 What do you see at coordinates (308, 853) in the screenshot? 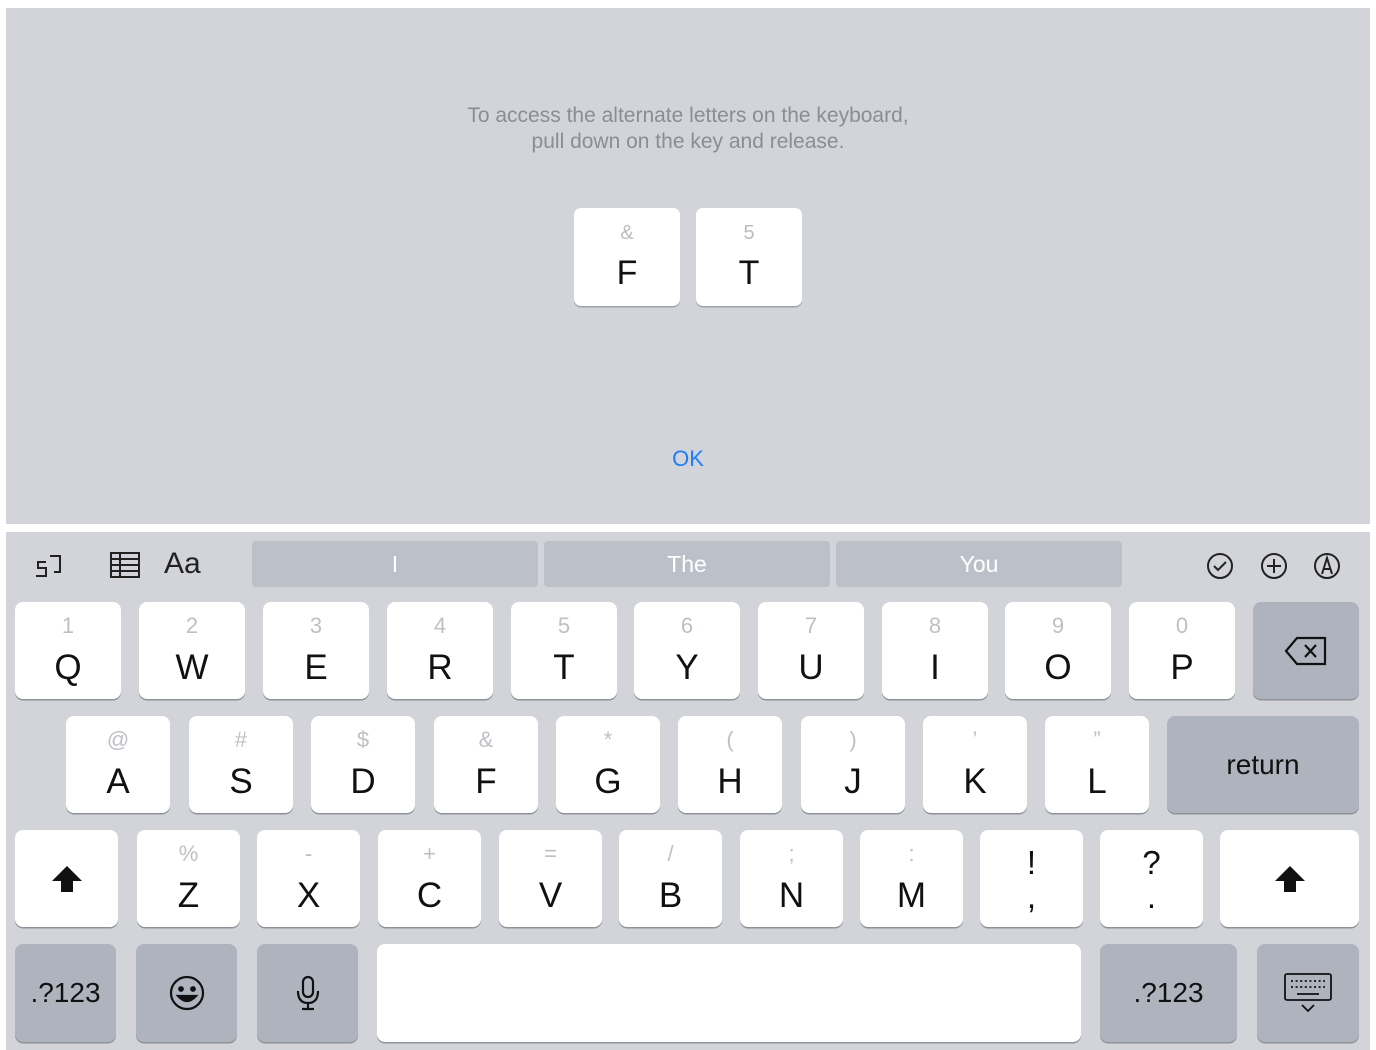
I see `key-alt-label: -` at bounding box center [308, 853].